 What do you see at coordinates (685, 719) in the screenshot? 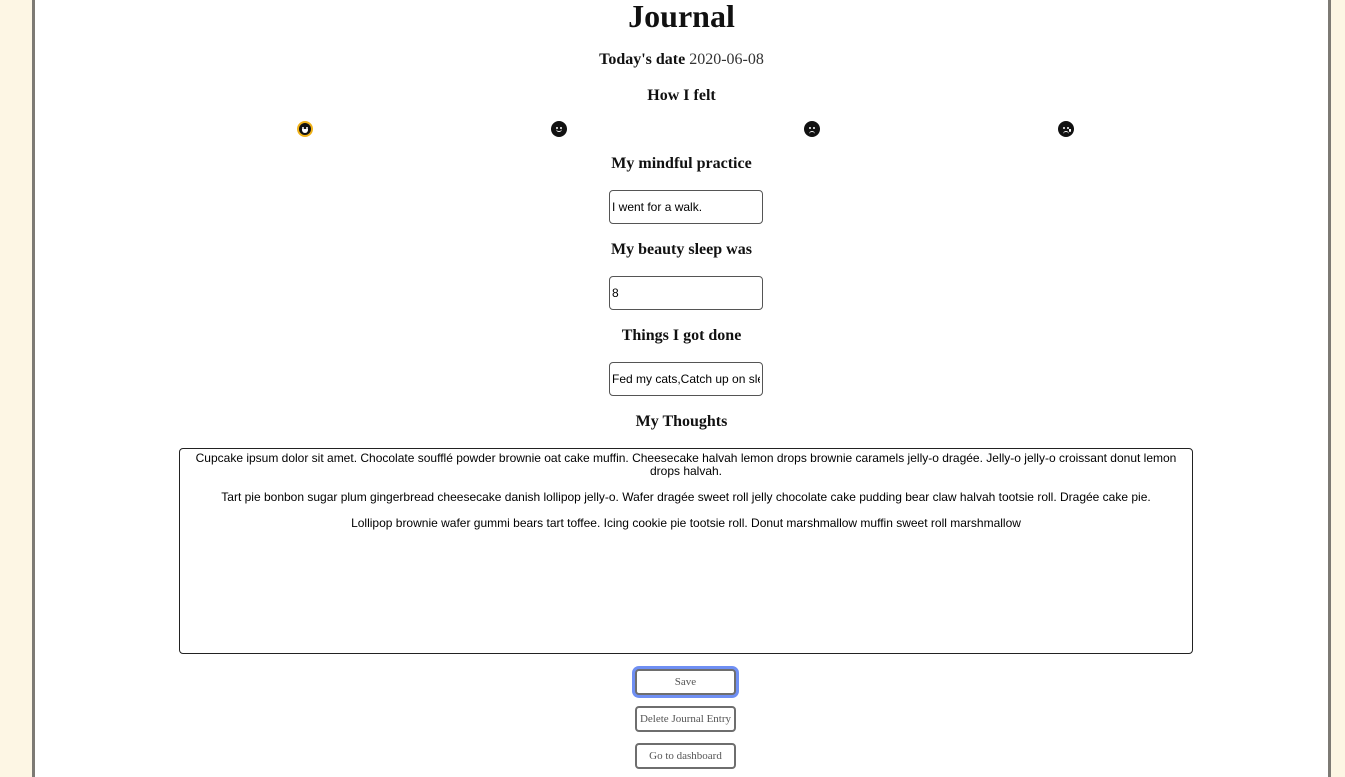
I see `delete-entry-button: Delete Journal Entry` at bounding box center [685, 719].